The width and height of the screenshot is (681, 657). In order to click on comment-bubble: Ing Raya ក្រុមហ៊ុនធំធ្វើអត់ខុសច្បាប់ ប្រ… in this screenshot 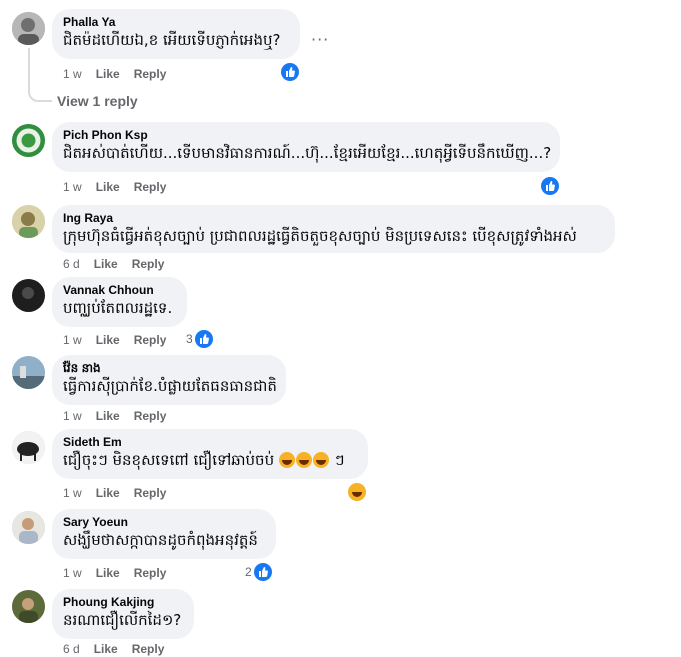, I will do `click(333, 229)`.